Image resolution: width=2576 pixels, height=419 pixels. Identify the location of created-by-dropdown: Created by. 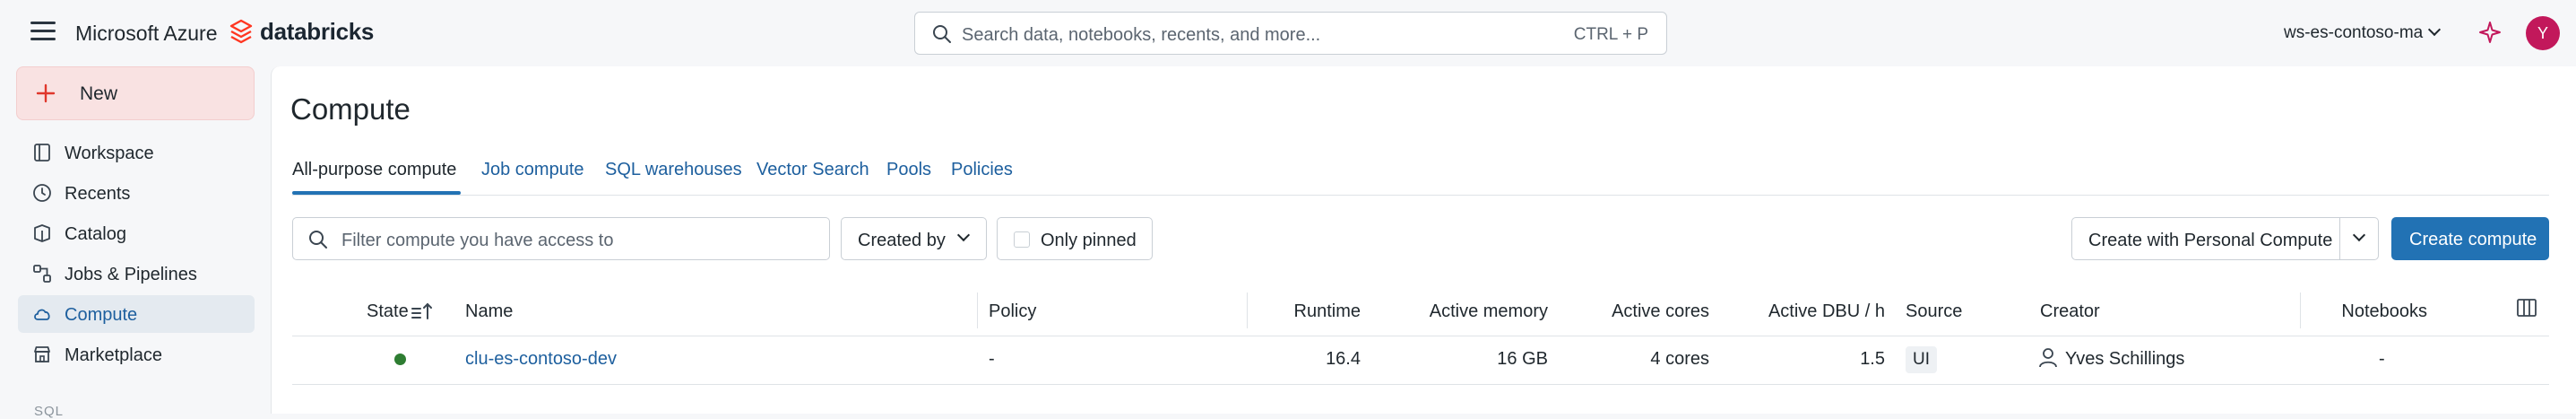
(914, 238).